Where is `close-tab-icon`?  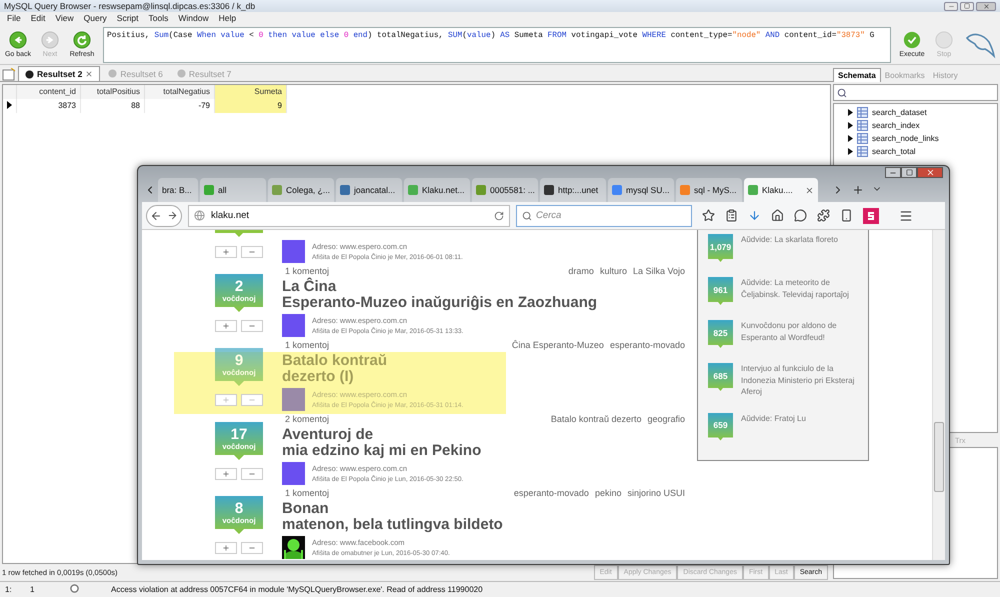
close-tab-icon is located at coordinates (809, 190).